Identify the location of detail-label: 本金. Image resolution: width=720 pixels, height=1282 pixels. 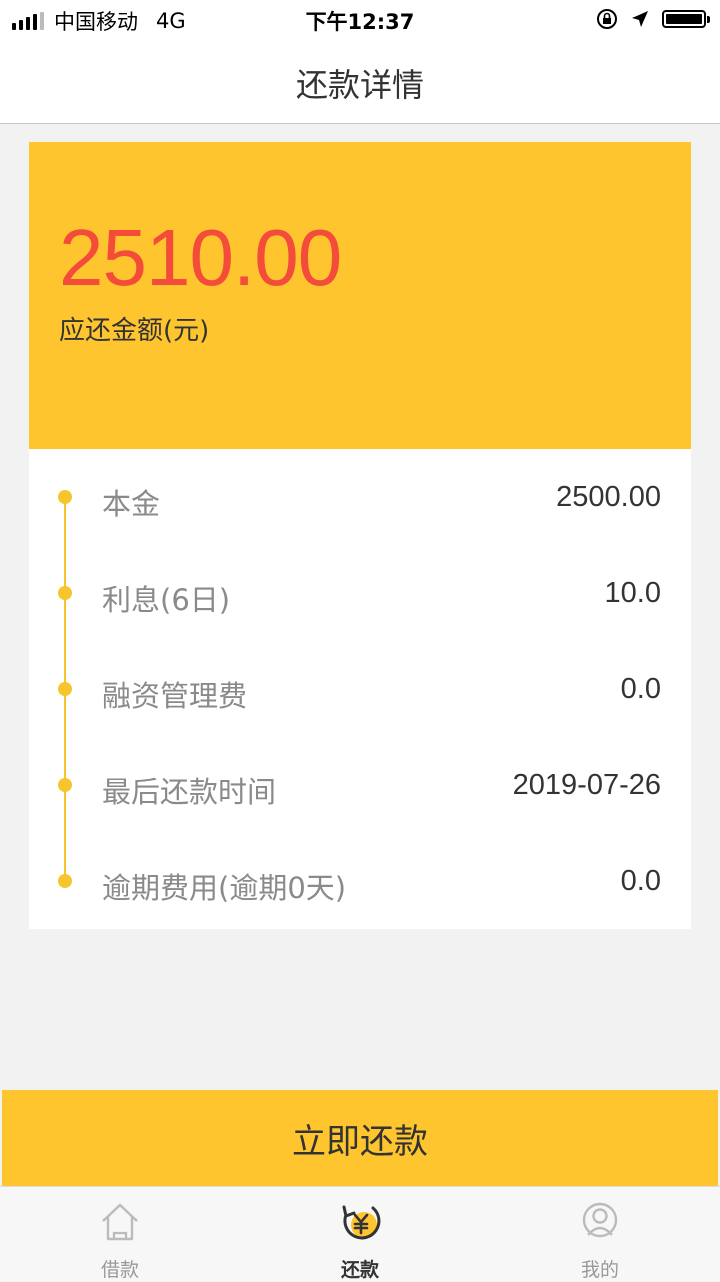
(131, 504).